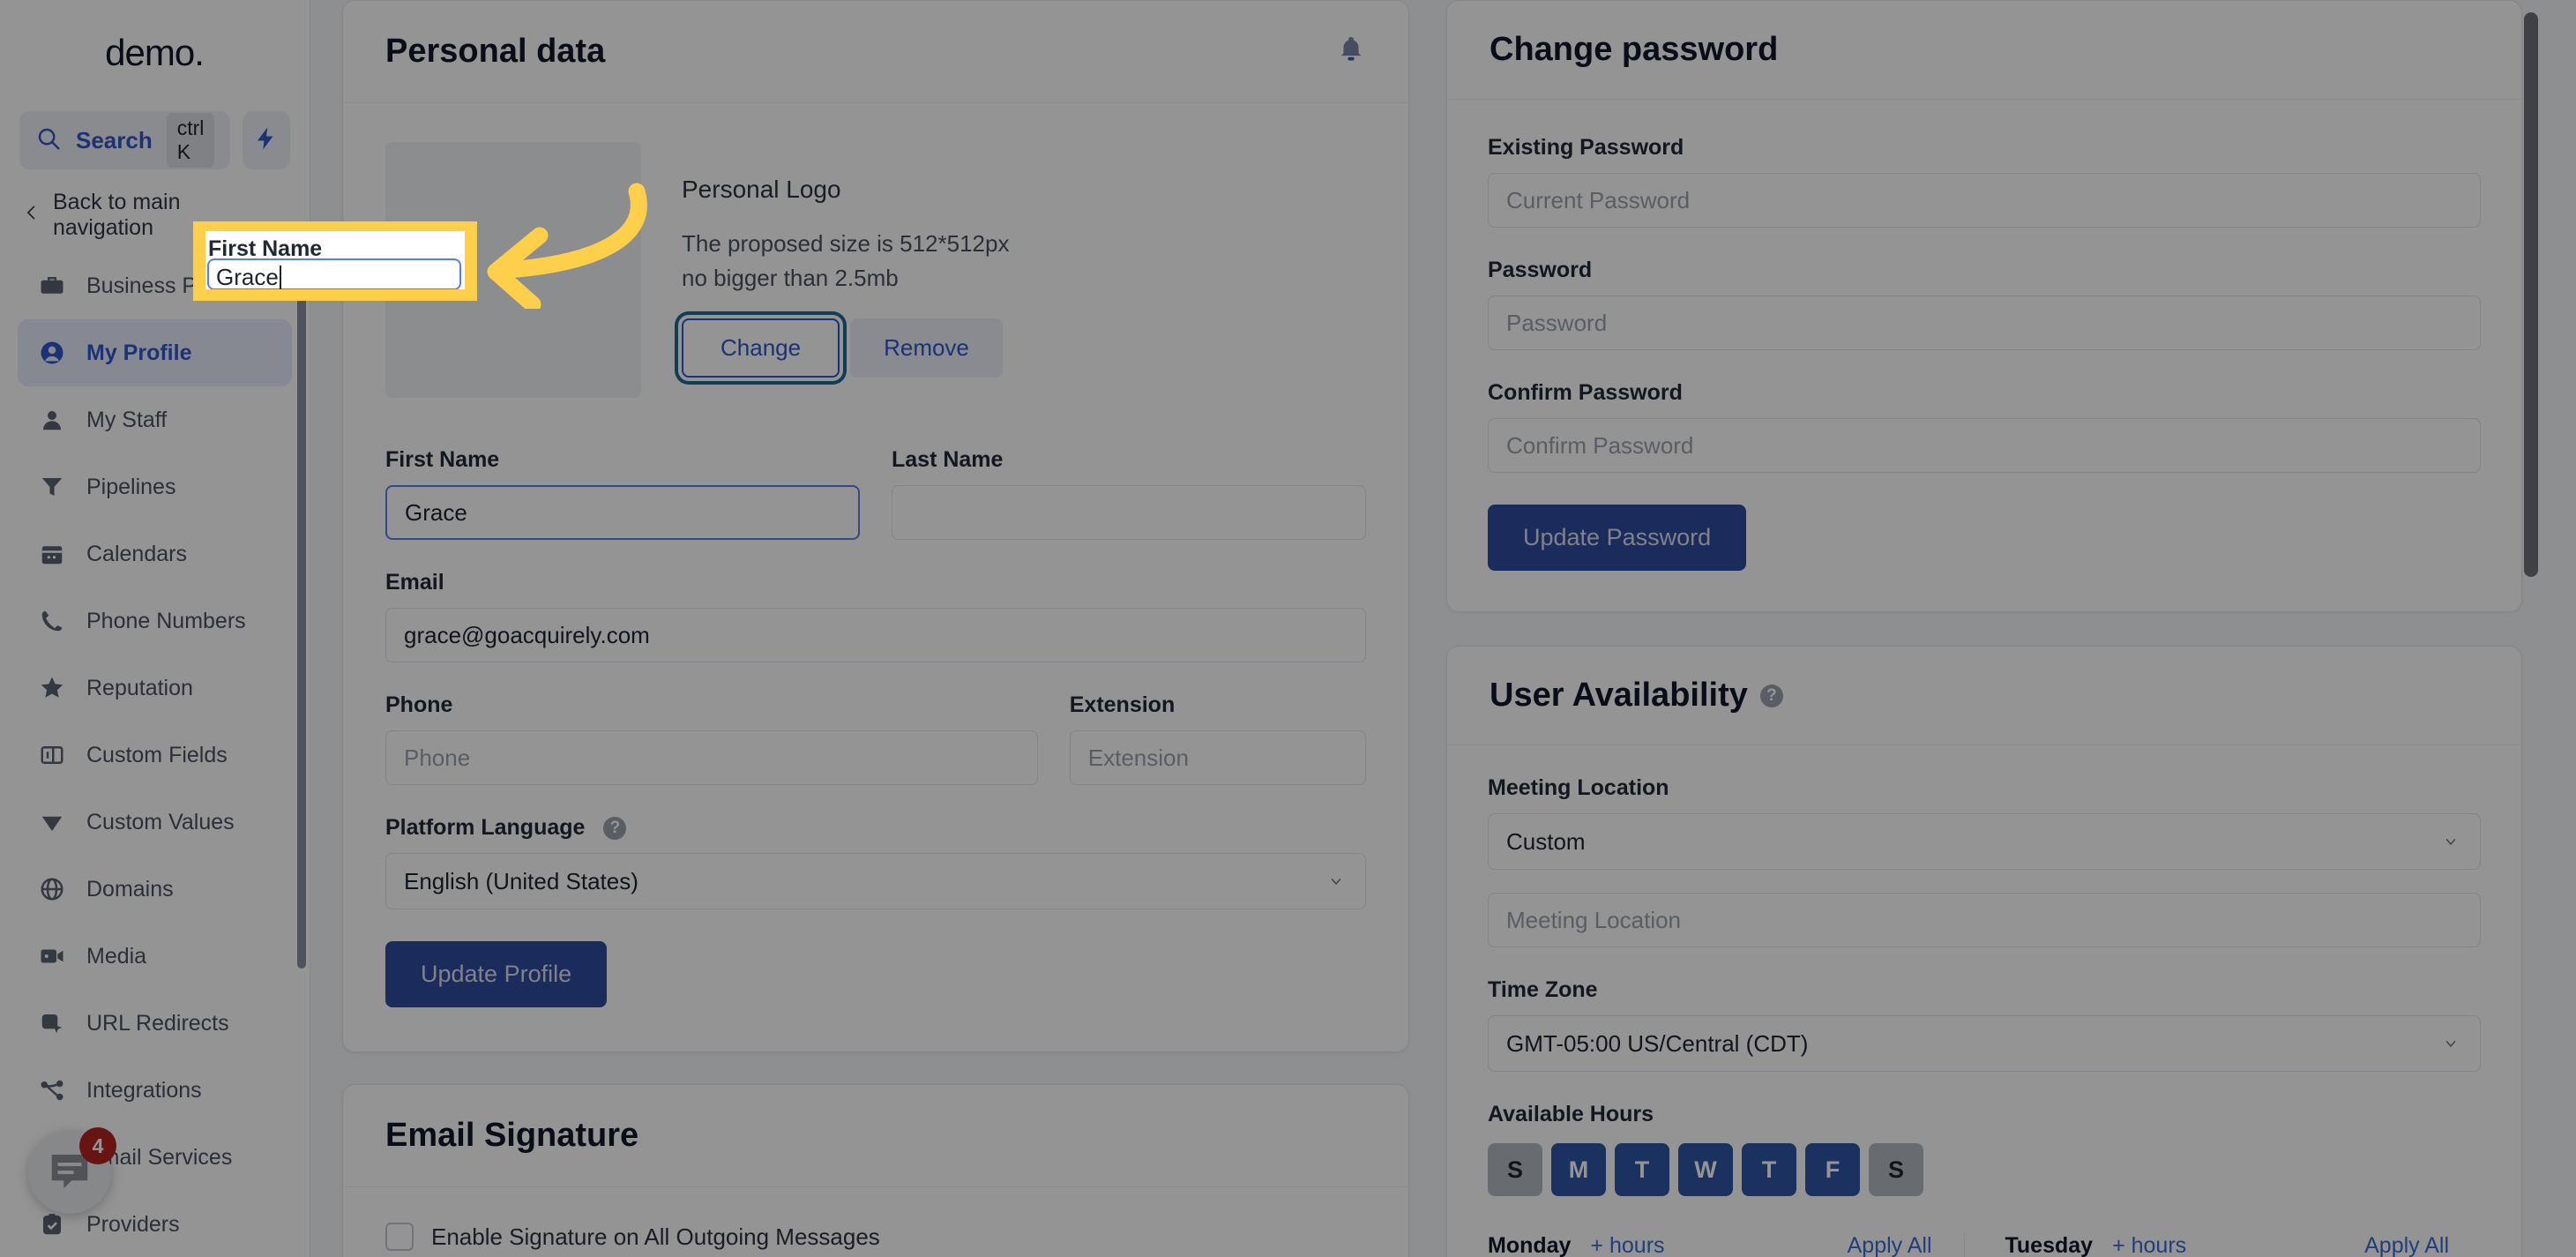  What do you see at coordinates (1984, 1149) in the screenshot?
I see `available-hours-group: Available Hours S M T W T F S` at bounding box center [1984, 1149].